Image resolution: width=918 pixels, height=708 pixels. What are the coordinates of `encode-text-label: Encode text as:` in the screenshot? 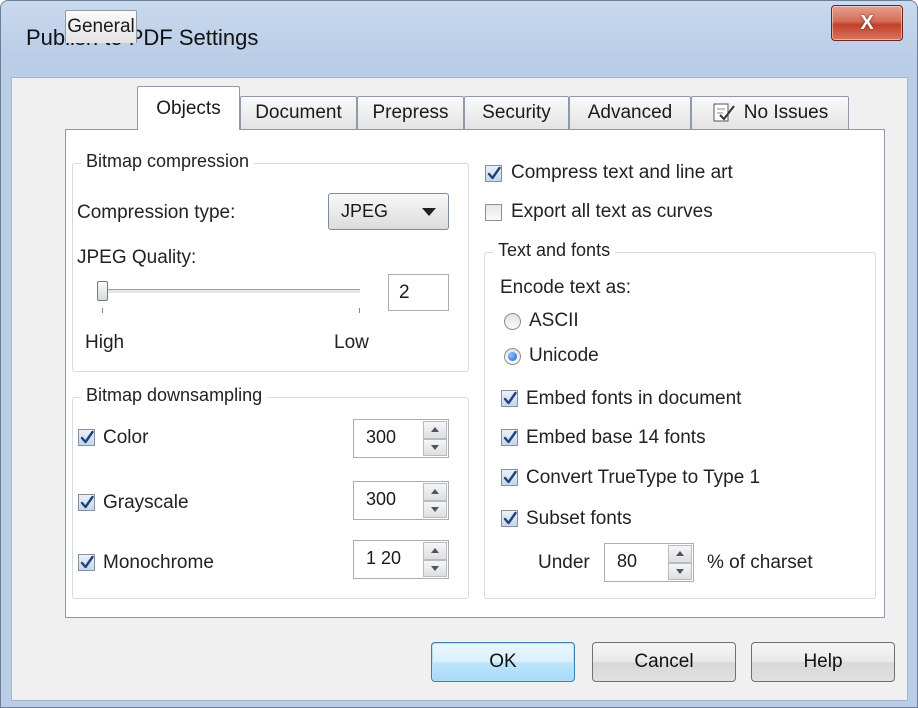 It's located at (565, 287).